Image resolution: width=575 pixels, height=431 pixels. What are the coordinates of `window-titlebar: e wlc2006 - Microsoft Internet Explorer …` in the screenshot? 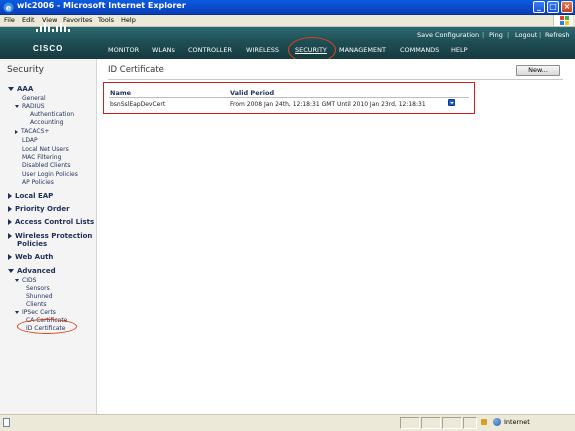 It's located at (287, 7).